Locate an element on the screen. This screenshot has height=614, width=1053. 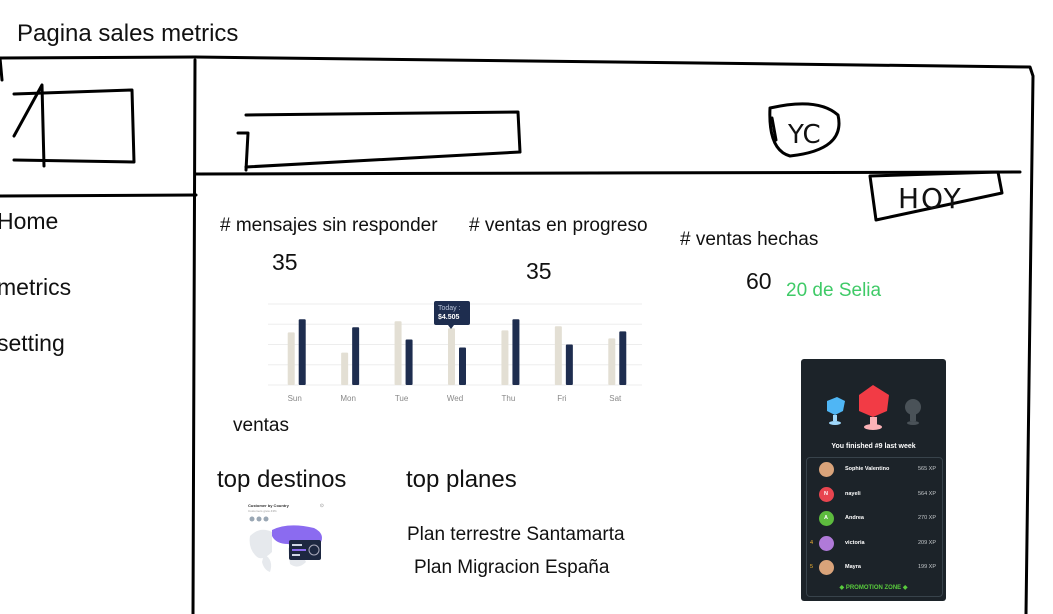
section-top-planes: top planes is located at coordinates (461, 479).